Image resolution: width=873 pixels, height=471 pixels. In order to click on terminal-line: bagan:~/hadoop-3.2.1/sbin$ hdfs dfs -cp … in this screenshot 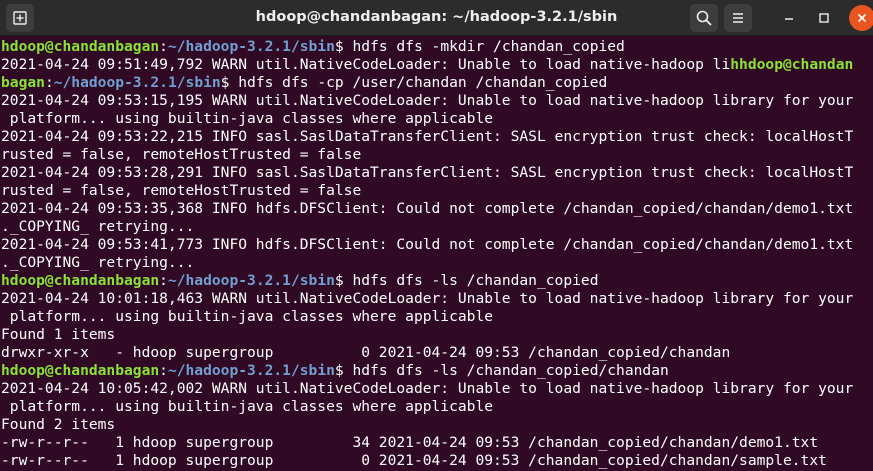, I will do `click(437, 83)`.